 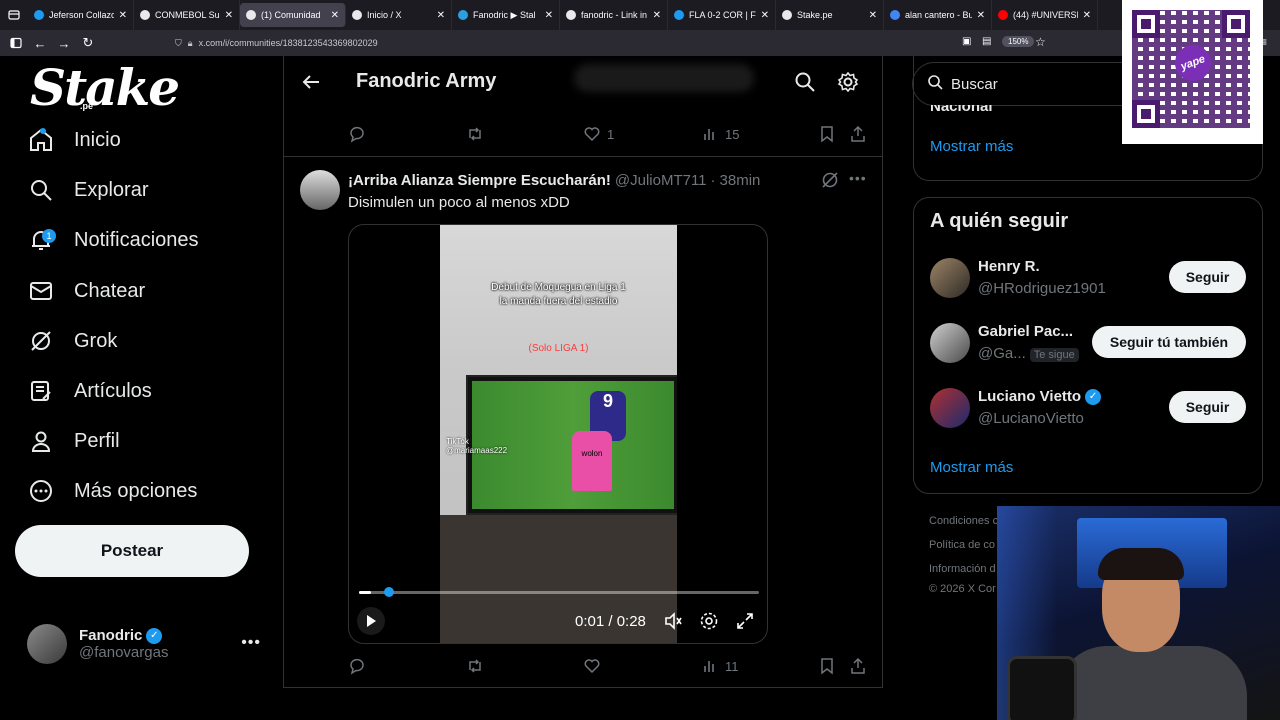 What do you see at coordinates (966, 41) in the screenshot?
I see `reader-view-icon: ▣` at bounding box center [966, 41].